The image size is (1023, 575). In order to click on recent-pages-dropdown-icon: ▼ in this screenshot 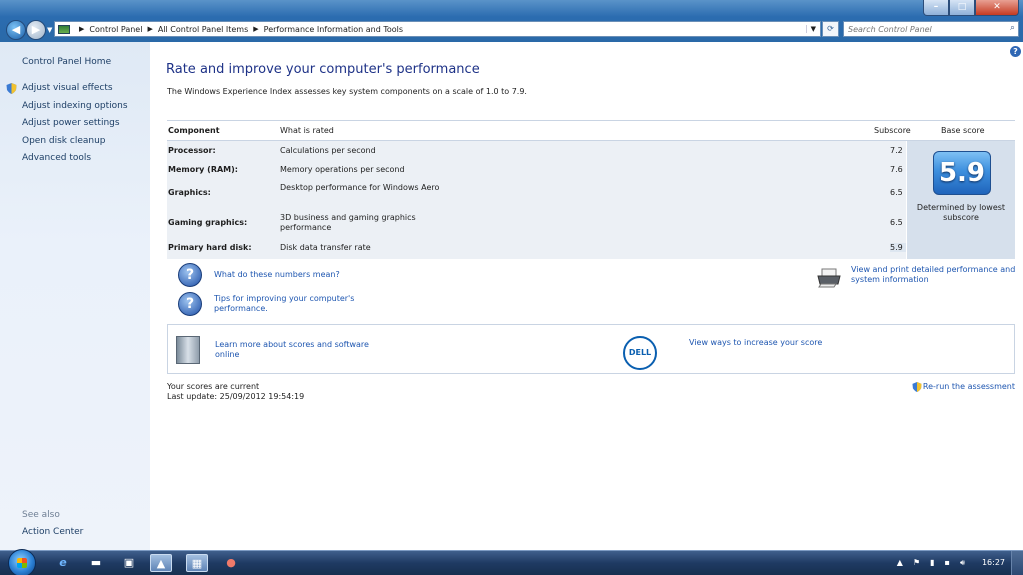, I will do `click(49, 30)`.